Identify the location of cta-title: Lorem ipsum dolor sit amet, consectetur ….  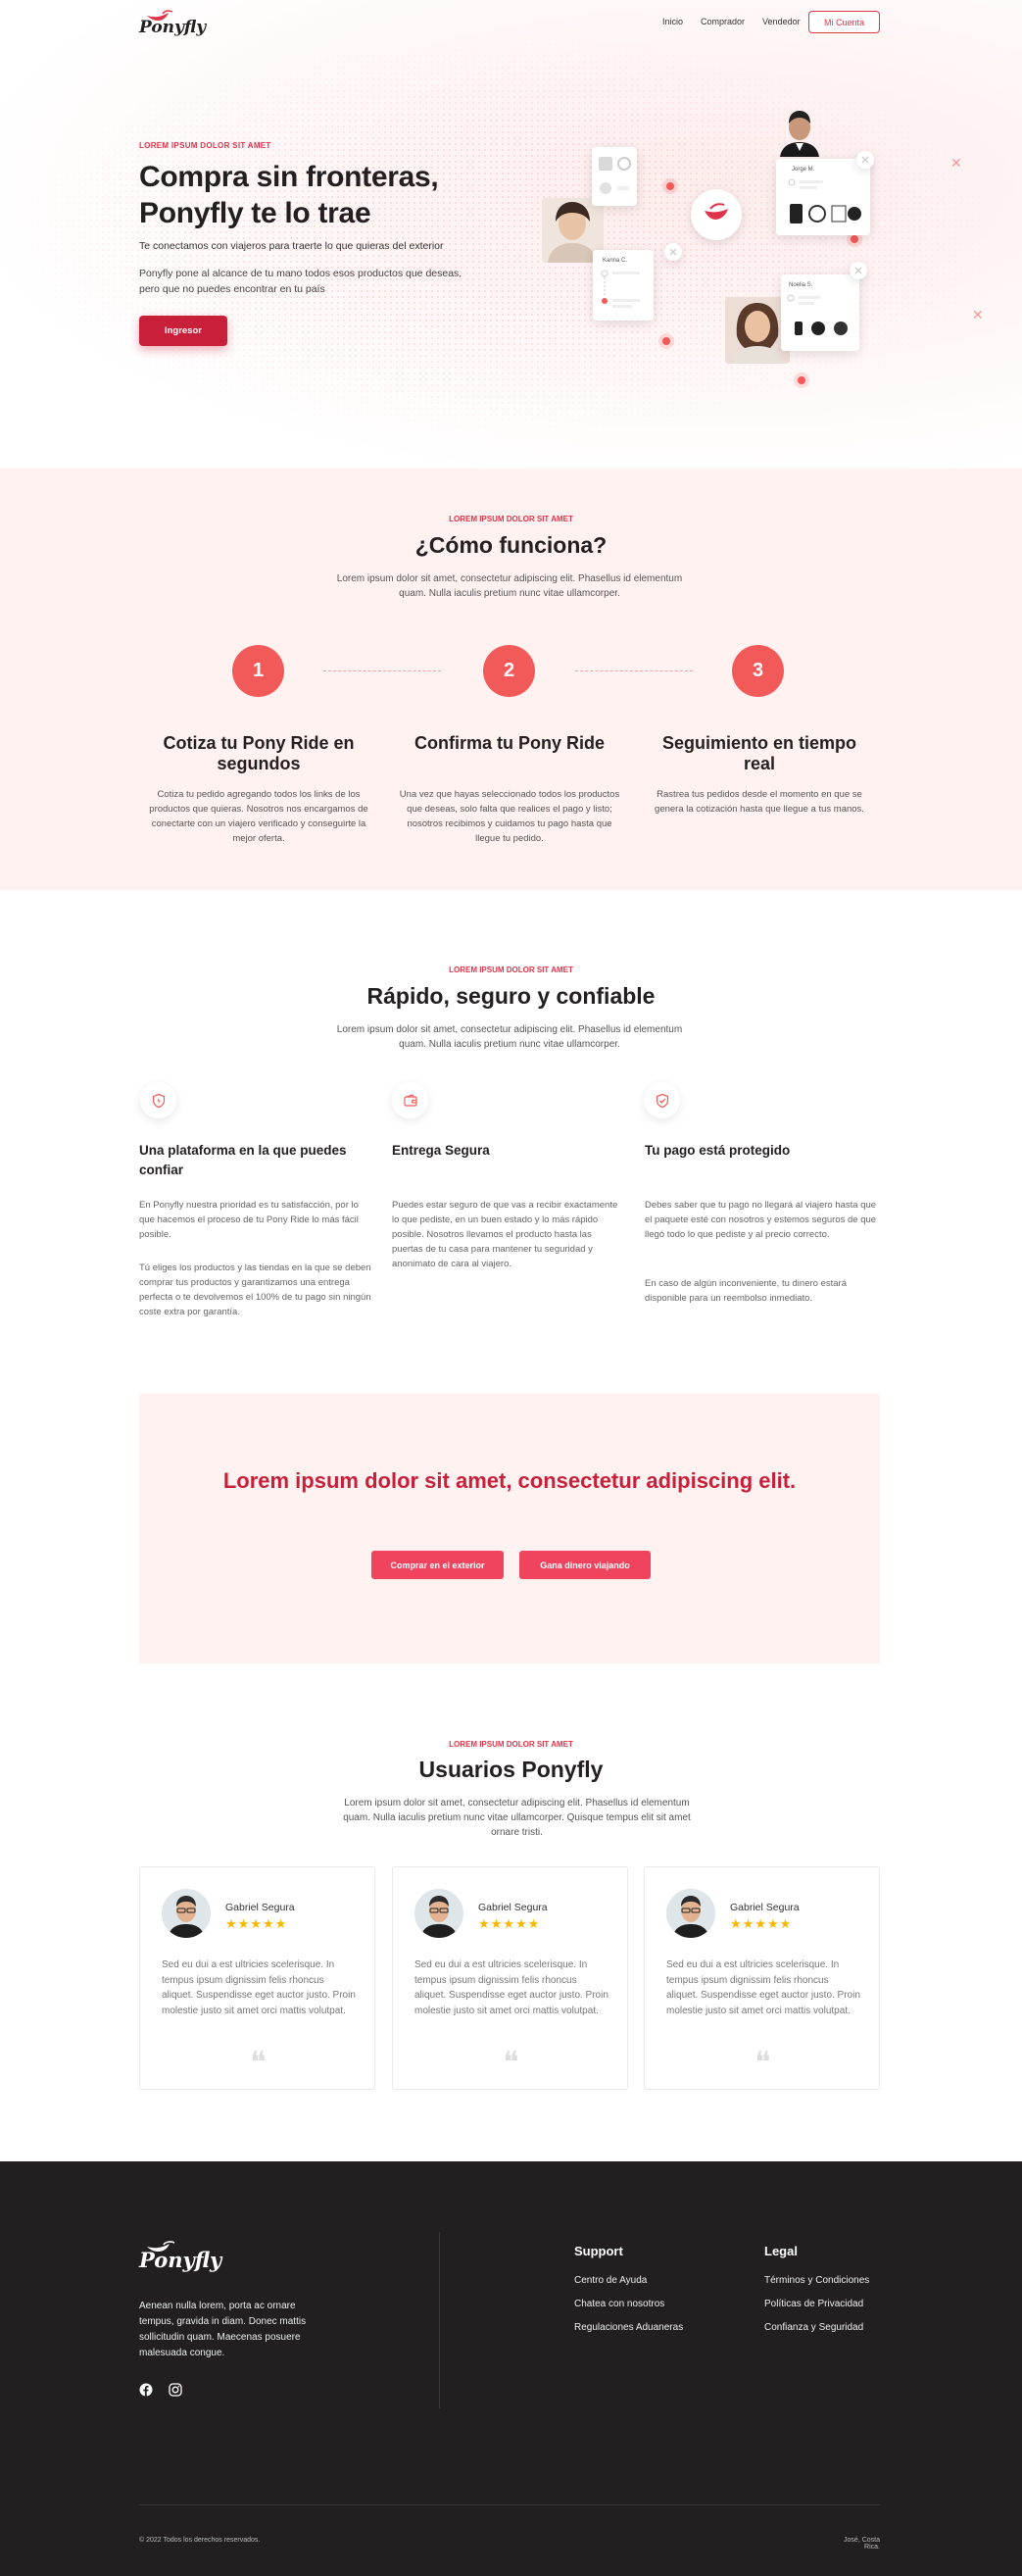
(509, 1480).